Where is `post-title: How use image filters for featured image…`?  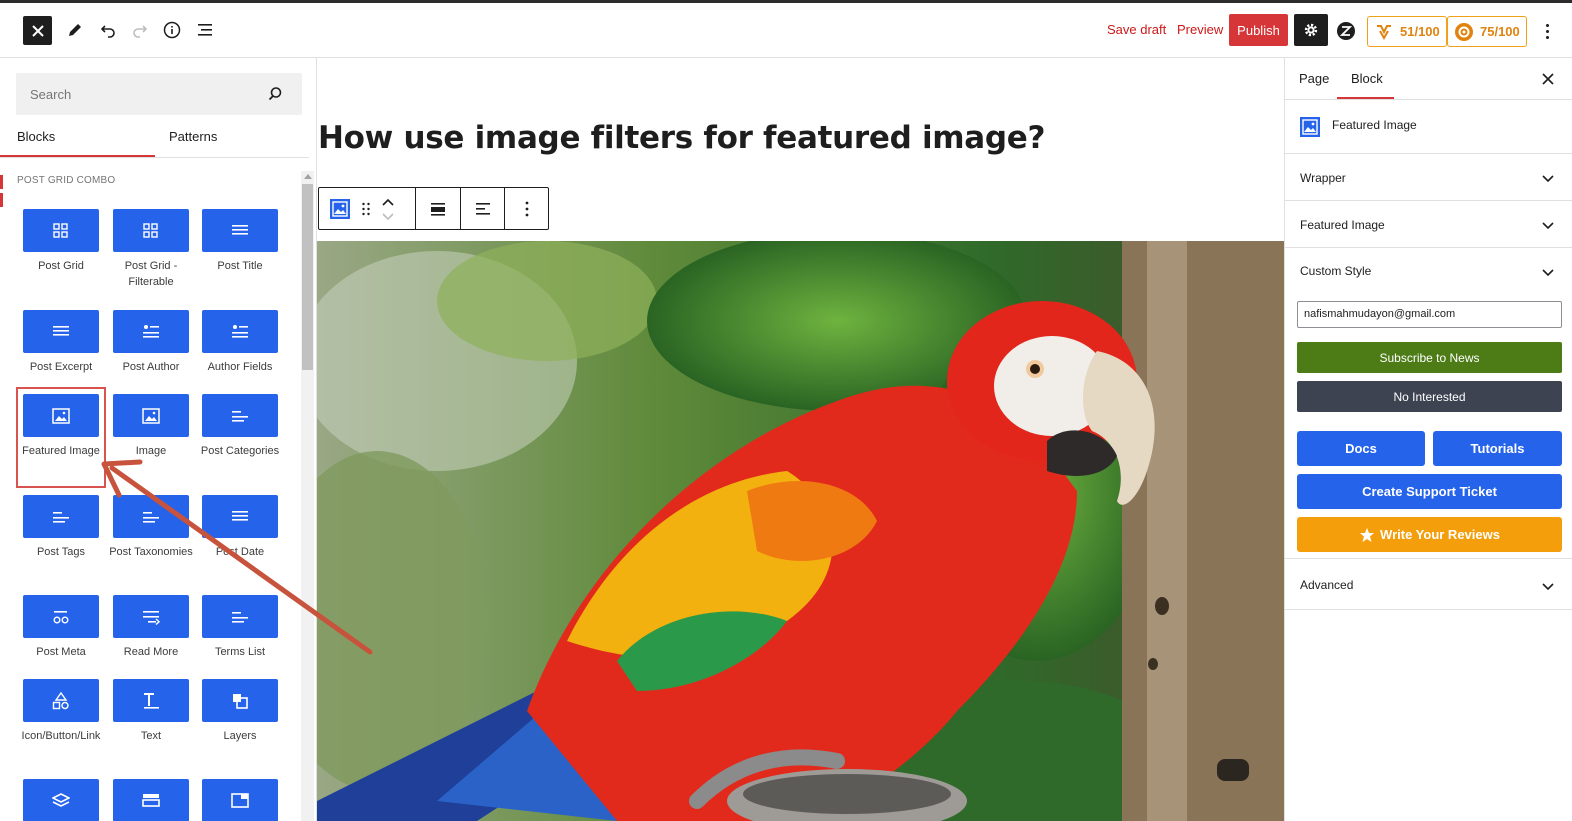
post-title: How use image filters for featured image… is located at coordinates (682, 138).